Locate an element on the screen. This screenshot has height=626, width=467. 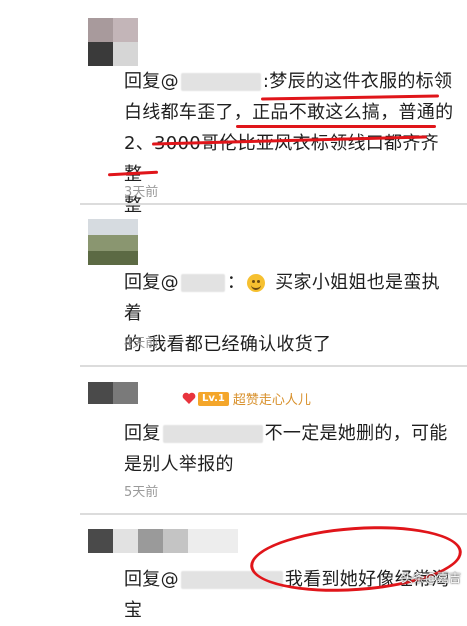
timestamp: 4天前 is located at coordinates (141, 343).